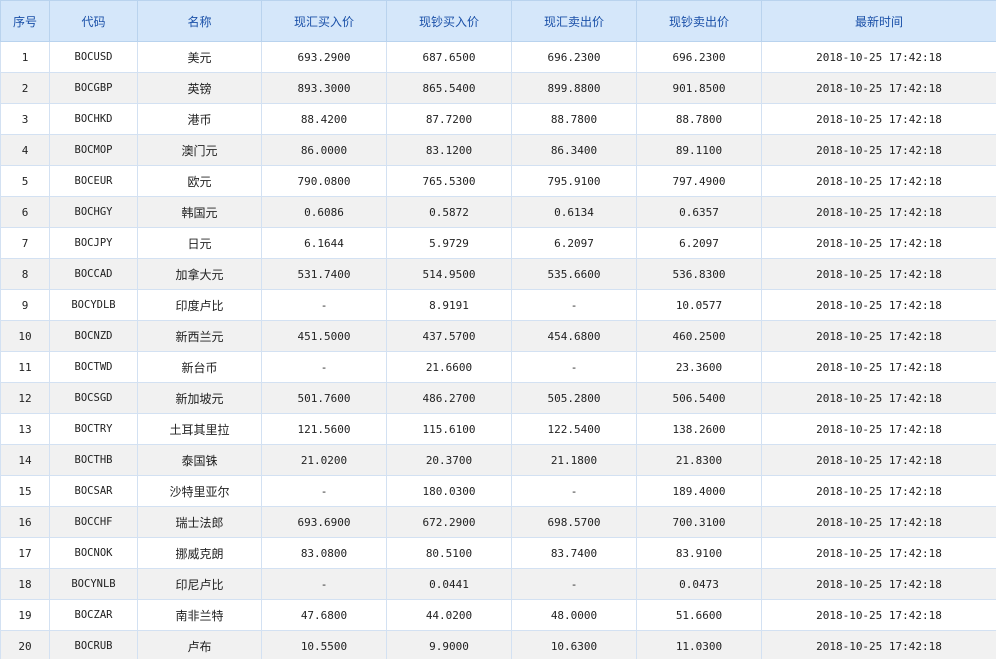 The height and width of the screenshot is (659, 996). What do you see at coordinates (93, 584) in the screenshot?
I see `cell-code: BOCYNLB` at bounding box center [93, 584].